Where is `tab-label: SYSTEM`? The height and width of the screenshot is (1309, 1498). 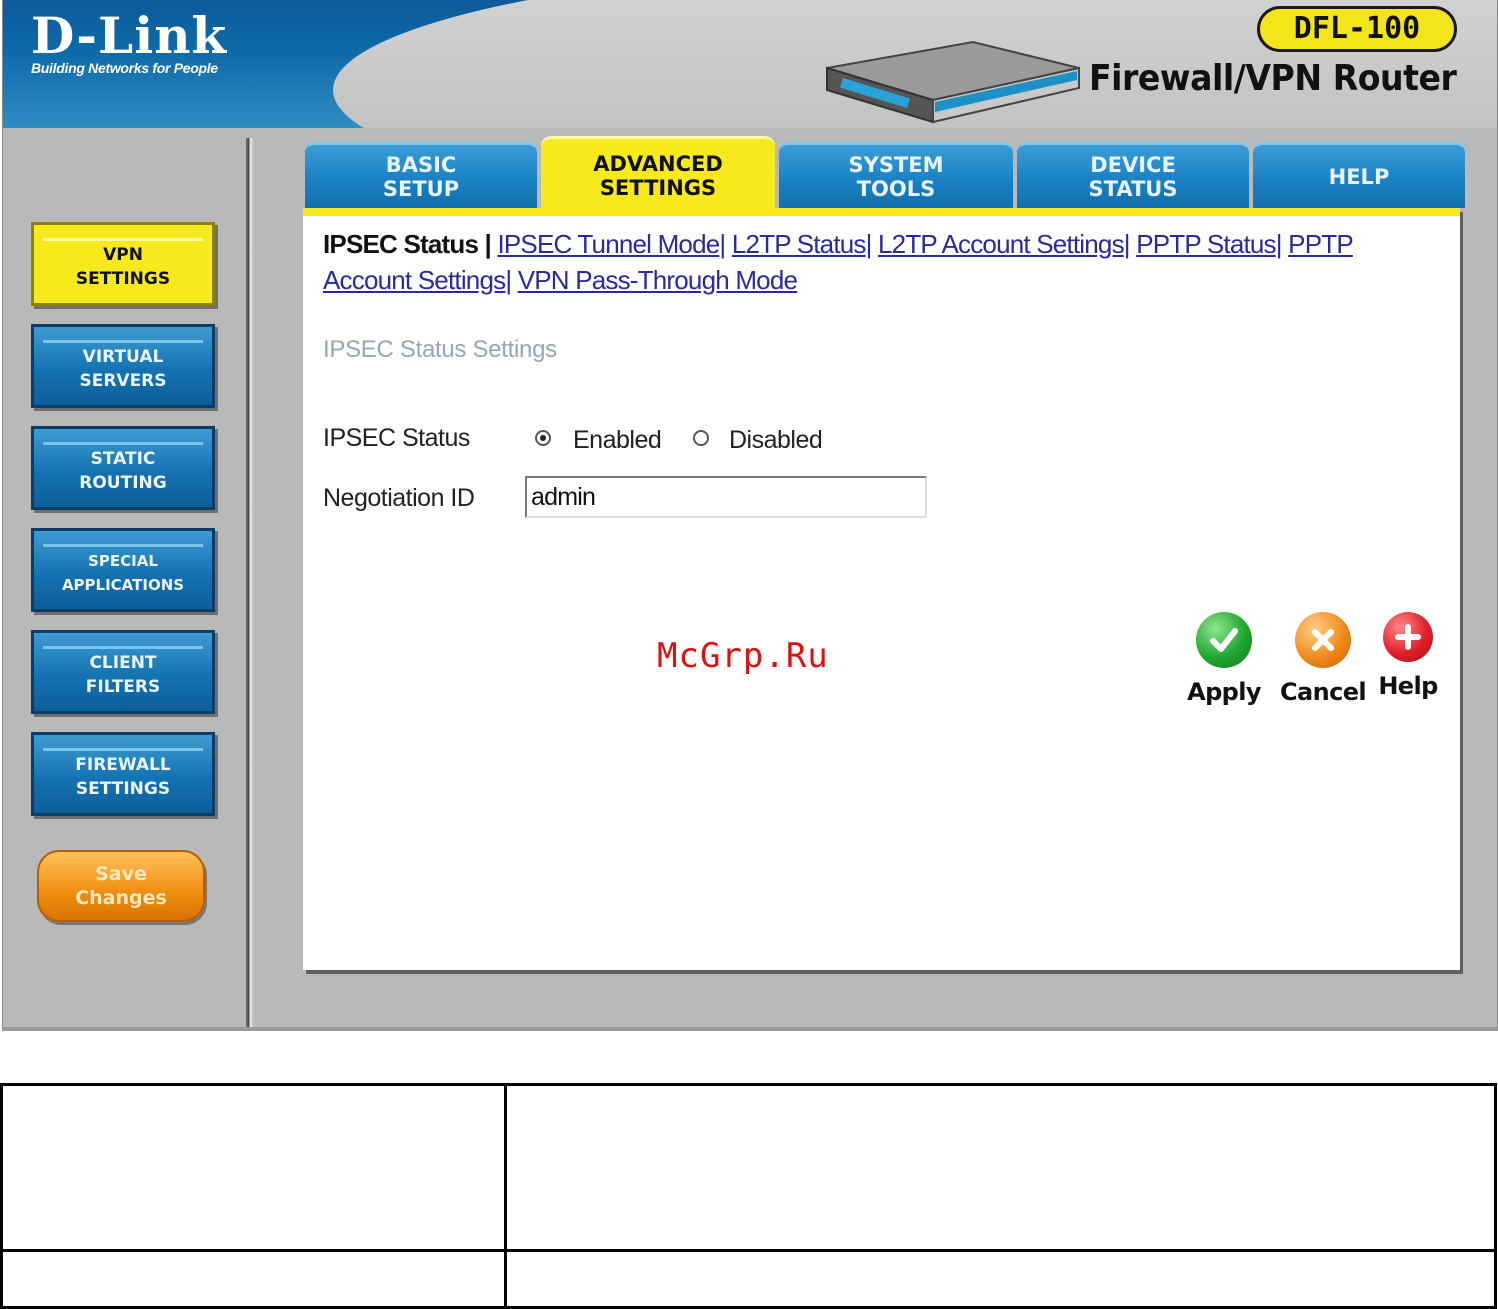
tab-label: SYSTEM is located at coordinates (896, 164).